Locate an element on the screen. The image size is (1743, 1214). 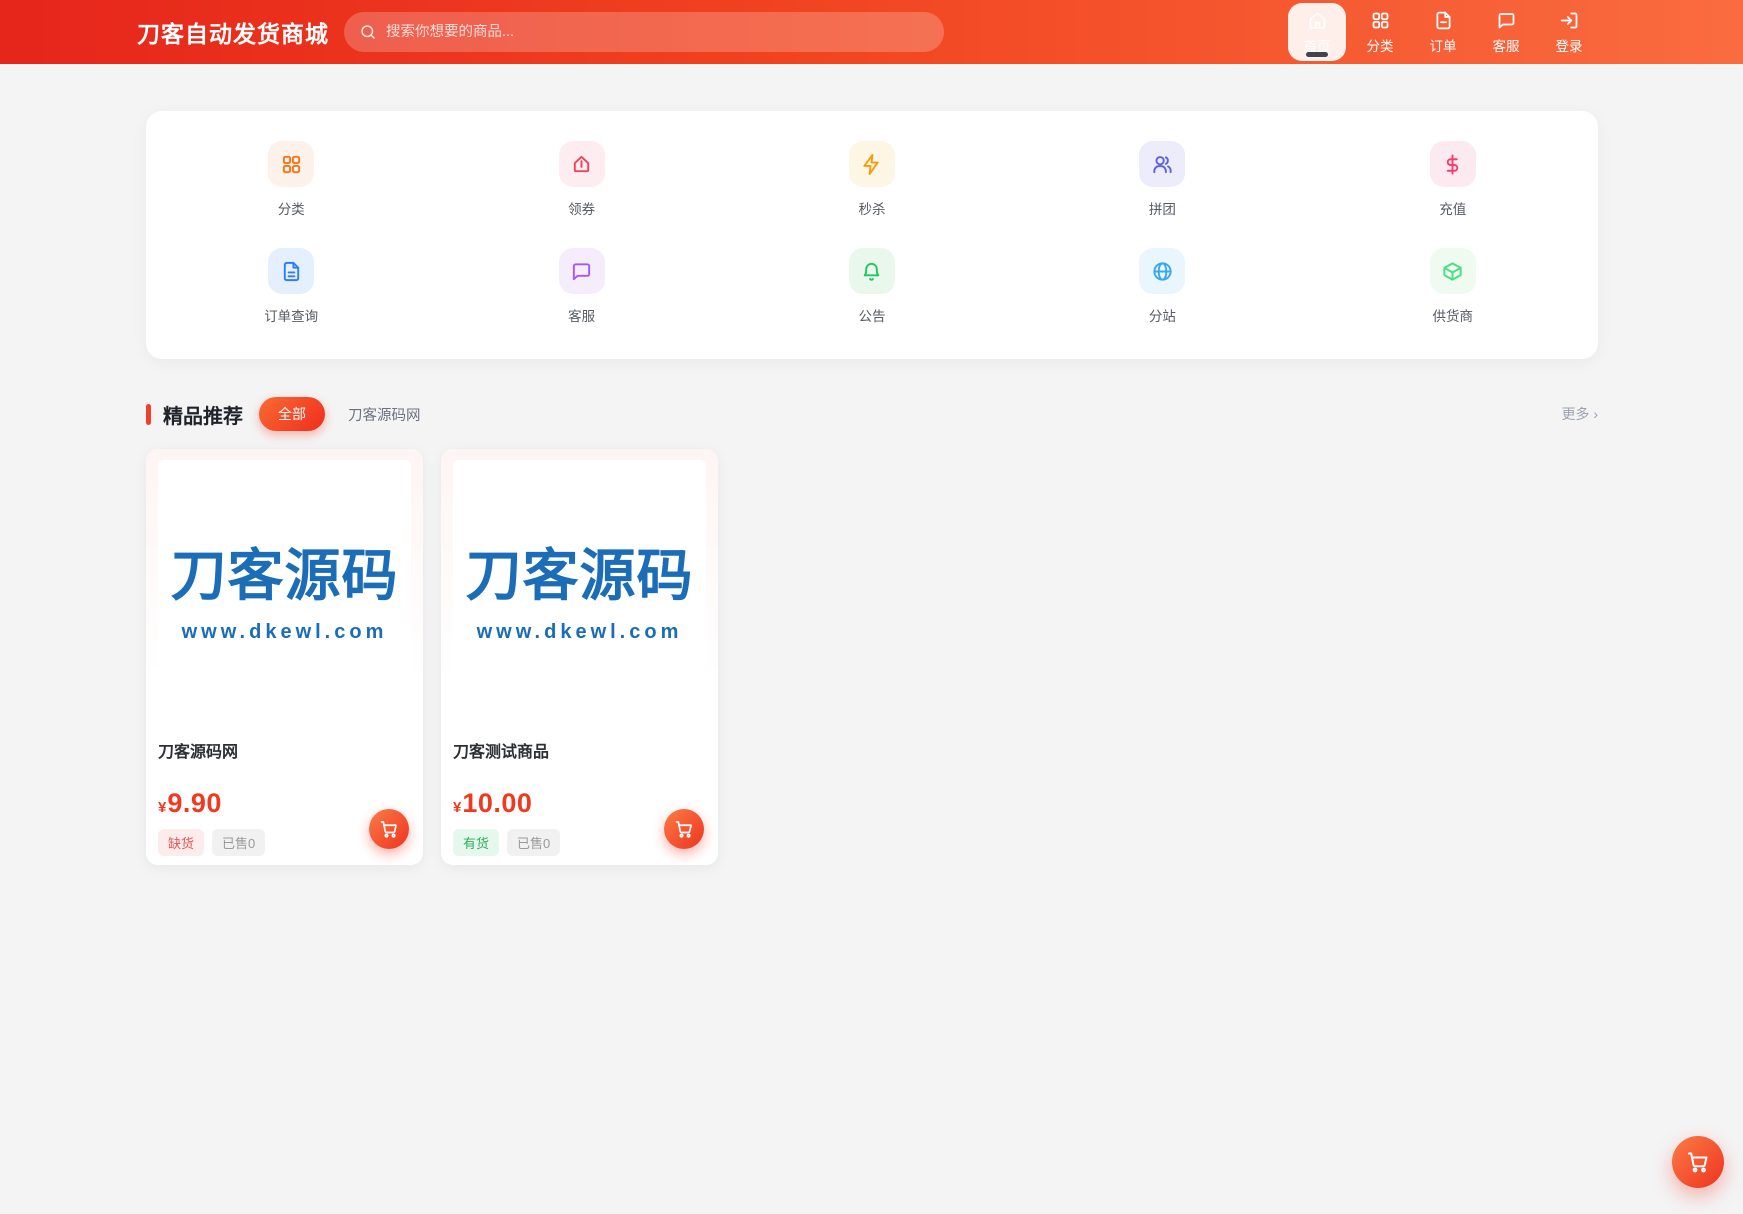
quick-link: 充值 is located at coordinates (1452, 179).